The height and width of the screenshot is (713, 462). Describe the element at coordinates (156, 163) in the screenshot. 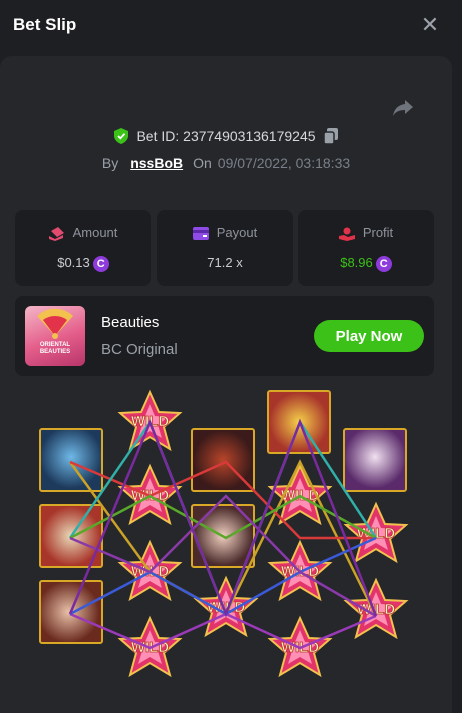

I see `user-link: nssBoB` at that location.